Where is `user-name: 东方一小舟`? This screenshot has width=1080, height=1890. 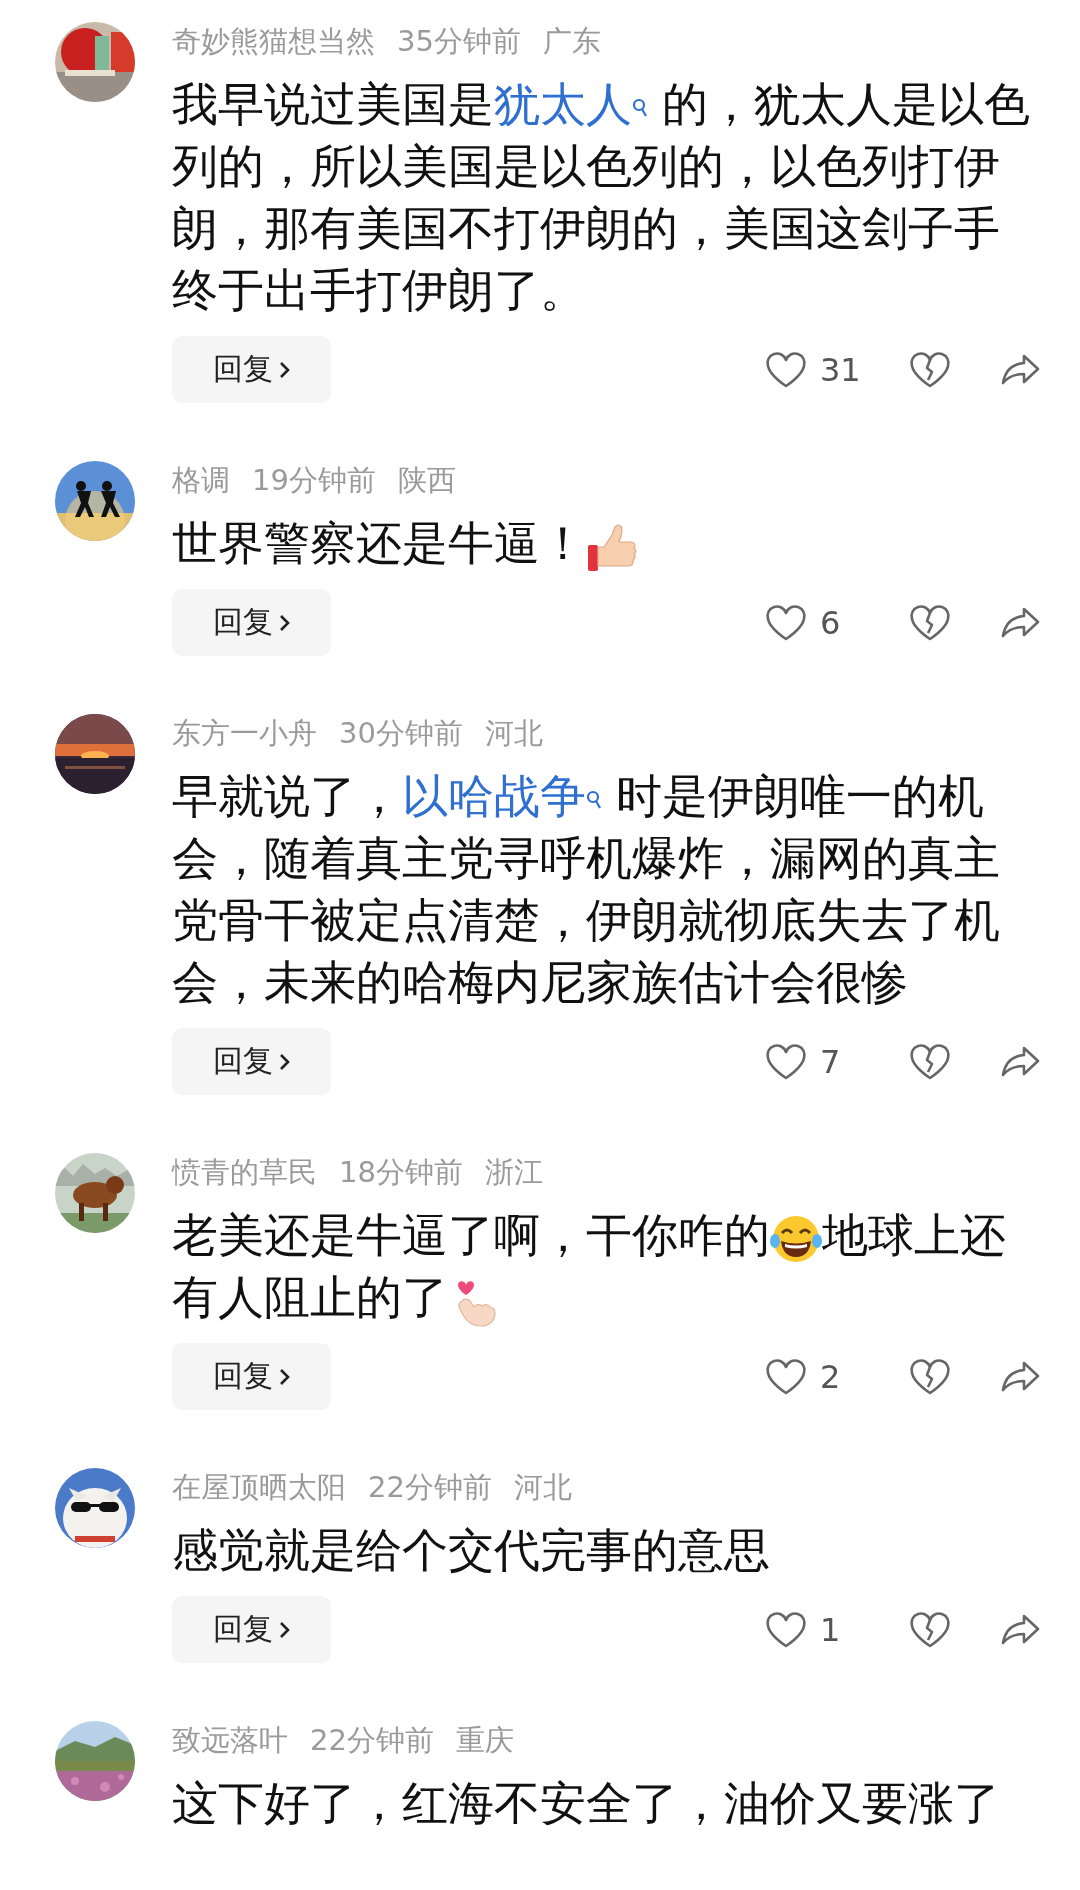 user-name: 东方一小舟 is located at coordinates (244, 734).